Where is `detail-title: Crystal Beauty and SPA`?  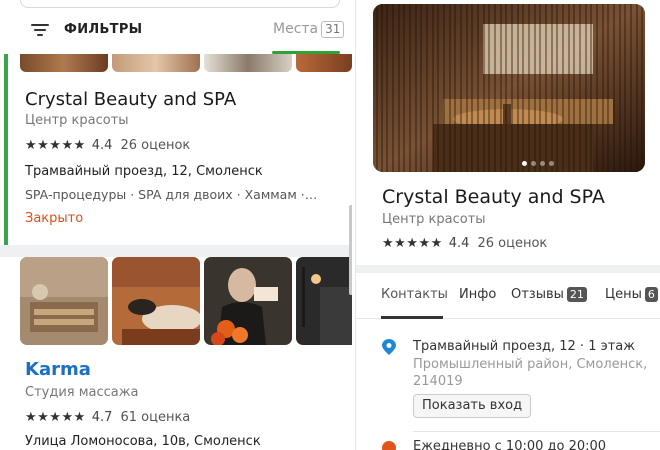
detail-title: Crystal Beauty and SPA is located at coordinates (493, 197).